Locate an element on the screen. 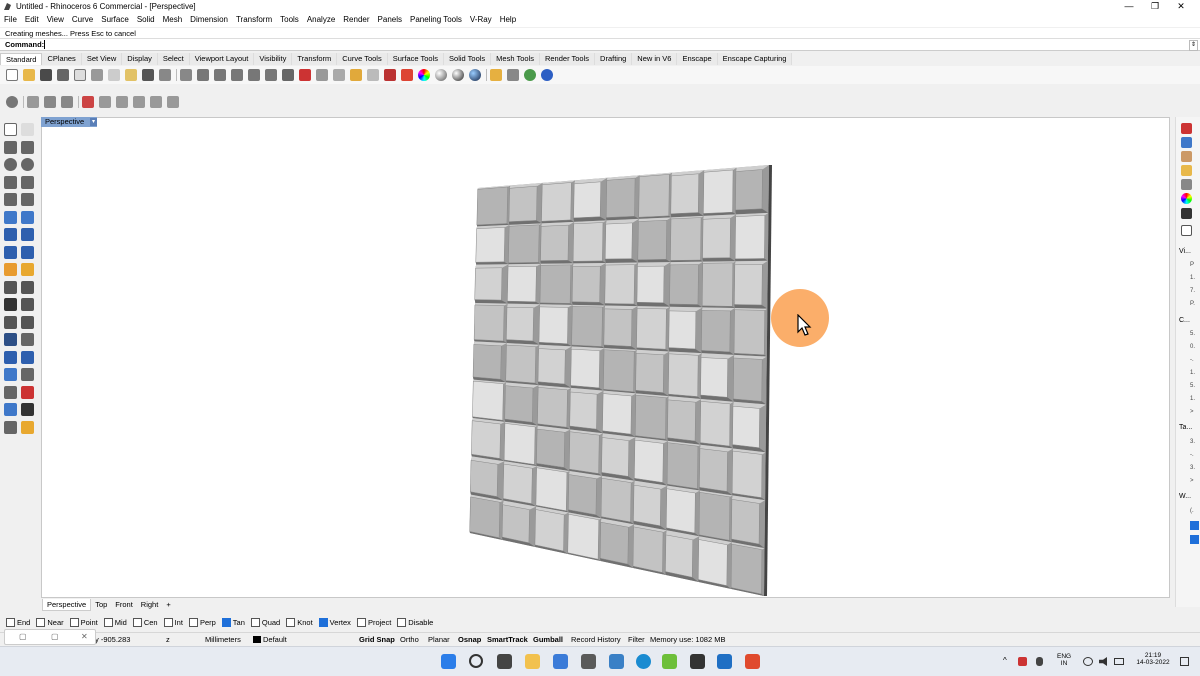  record-history-toggle: Record History is located at coordinates (596, 639).